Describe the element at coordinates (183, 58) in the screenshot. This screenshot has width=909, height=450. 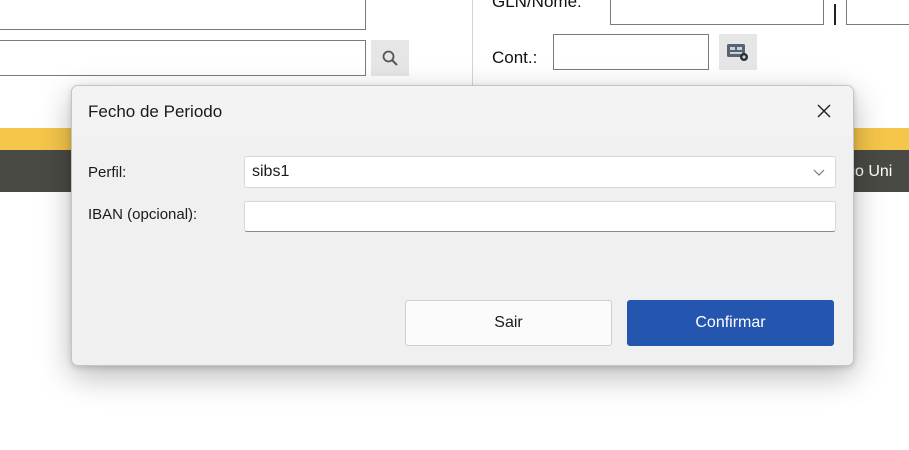
I see `background-search-field` at that location.